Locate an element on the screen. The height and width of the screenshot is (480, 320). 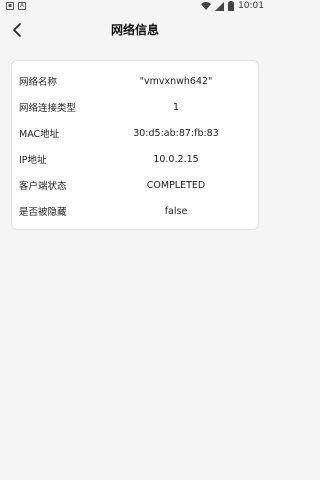
wifi-icon is located at coordinates (206, 5).